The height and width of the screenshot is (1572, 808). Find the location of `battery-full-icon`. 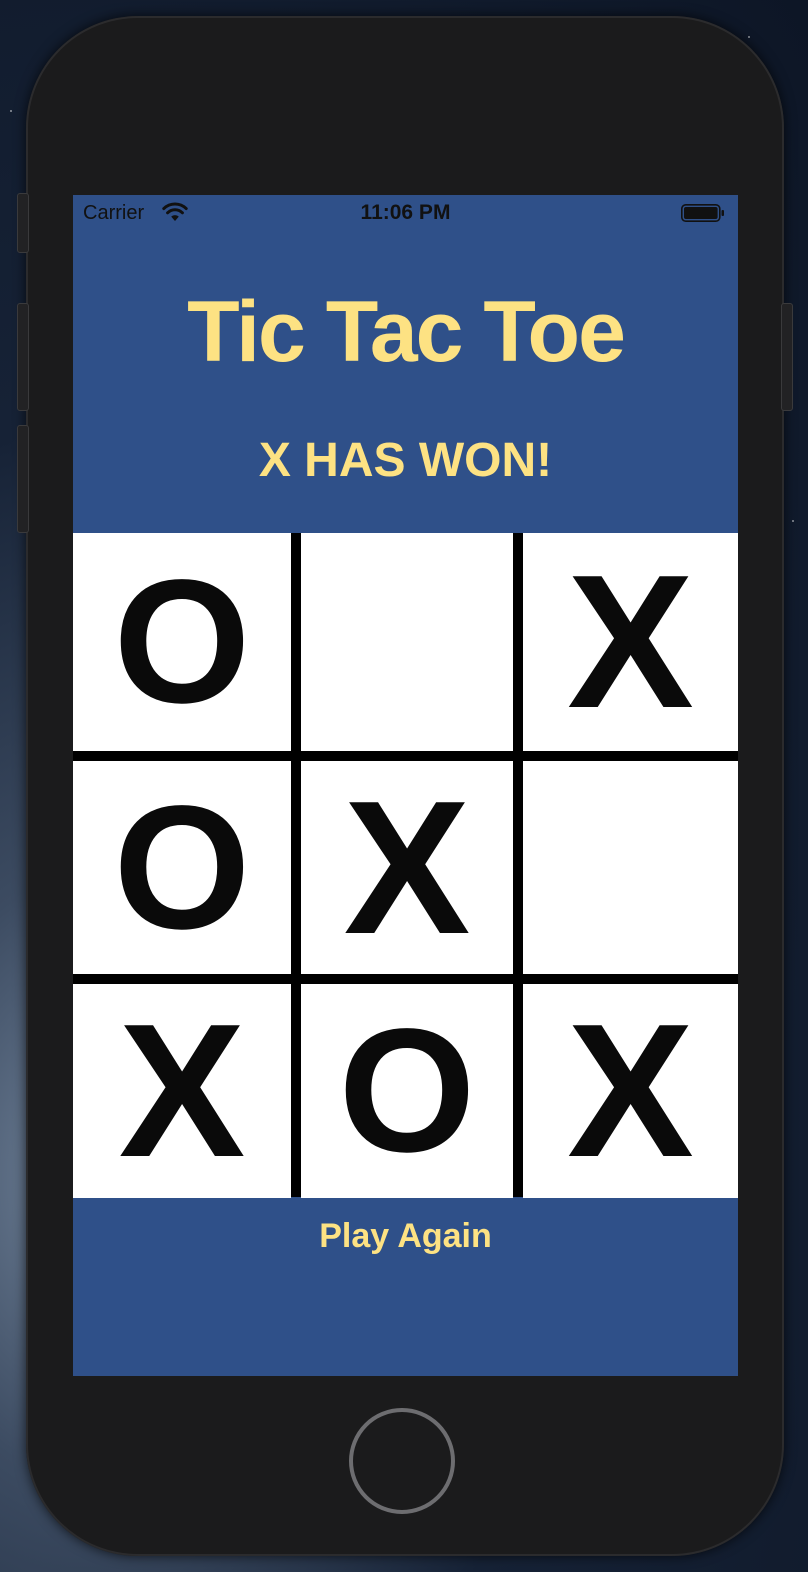

battery-full-icon is located at coordinates (702, 213).